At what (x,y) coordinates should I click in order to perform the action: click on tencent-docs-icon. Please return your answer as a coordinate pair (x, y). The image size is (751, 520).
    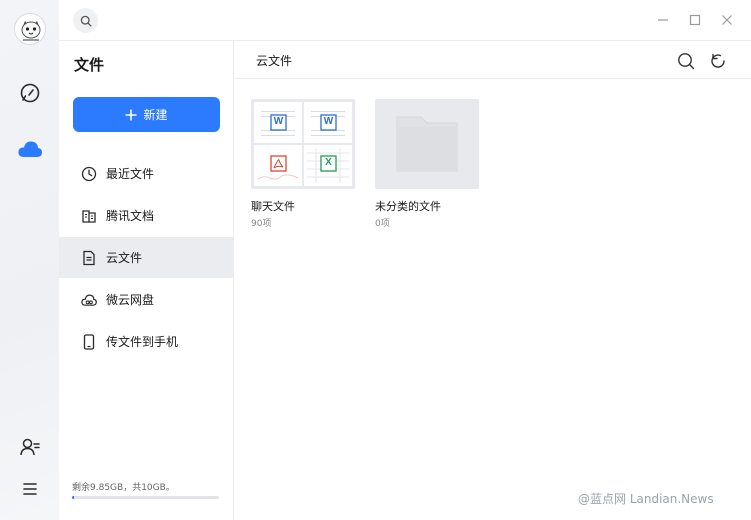
    Looking at the image, I should click on (89, 216).